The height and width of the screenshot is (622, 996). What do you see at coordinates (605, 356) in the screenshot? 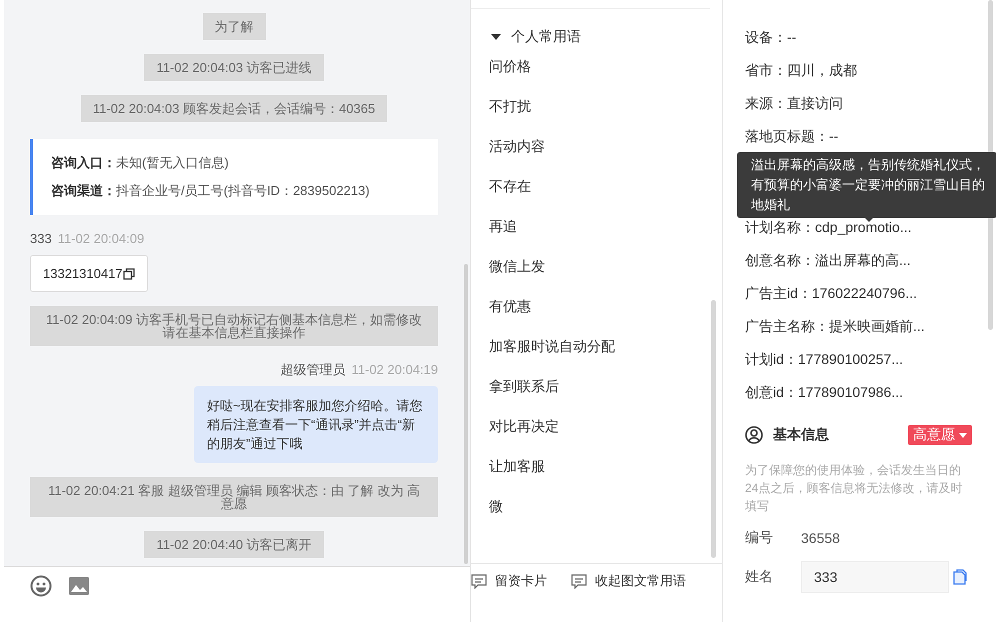
I see `phrase-item: 加客服时说自动分配` at bounding box center [605, 356].